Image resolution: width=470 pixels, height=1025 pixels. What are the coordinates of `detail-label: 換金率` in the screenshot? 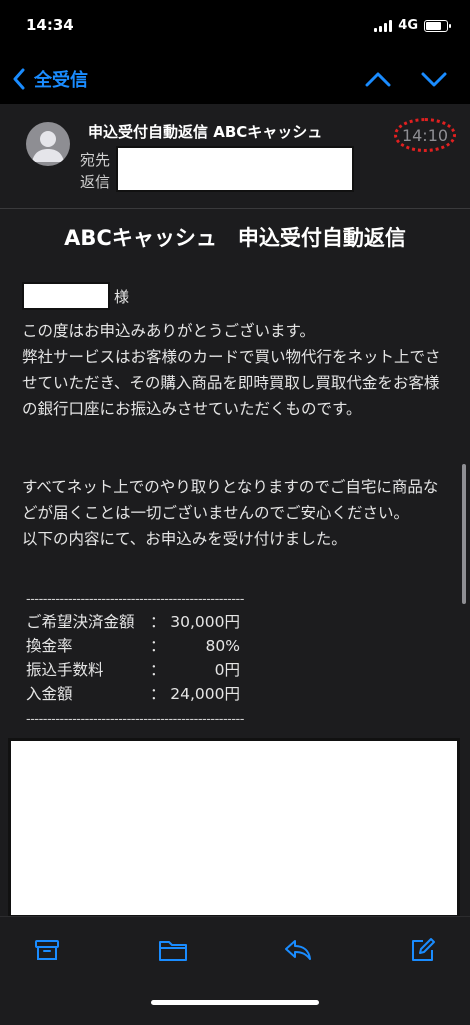 It's located at (49, 646).